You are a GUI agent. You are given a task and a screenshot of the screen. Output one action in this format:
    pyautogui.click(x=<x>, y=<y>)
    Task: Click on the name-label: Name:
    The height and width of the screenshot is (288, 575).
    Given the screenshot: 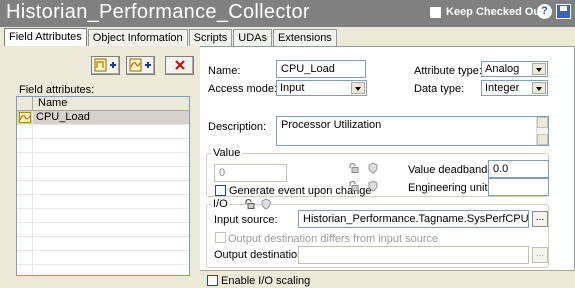 What is the action you would take?
    pyautogui.click(x=224, y=71)
    